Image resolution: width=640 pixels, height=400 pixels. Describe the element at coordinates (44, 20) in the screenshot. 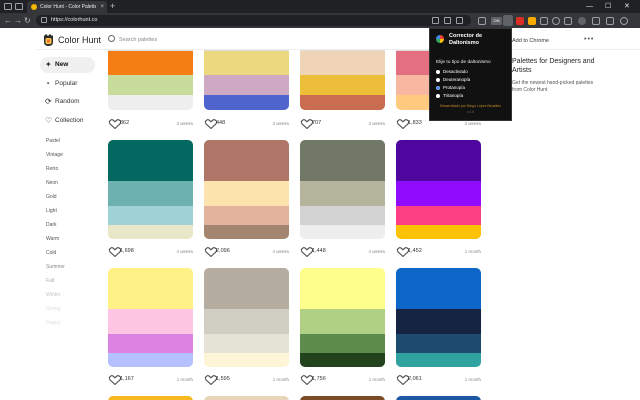

I see `lock-icon` at that location.